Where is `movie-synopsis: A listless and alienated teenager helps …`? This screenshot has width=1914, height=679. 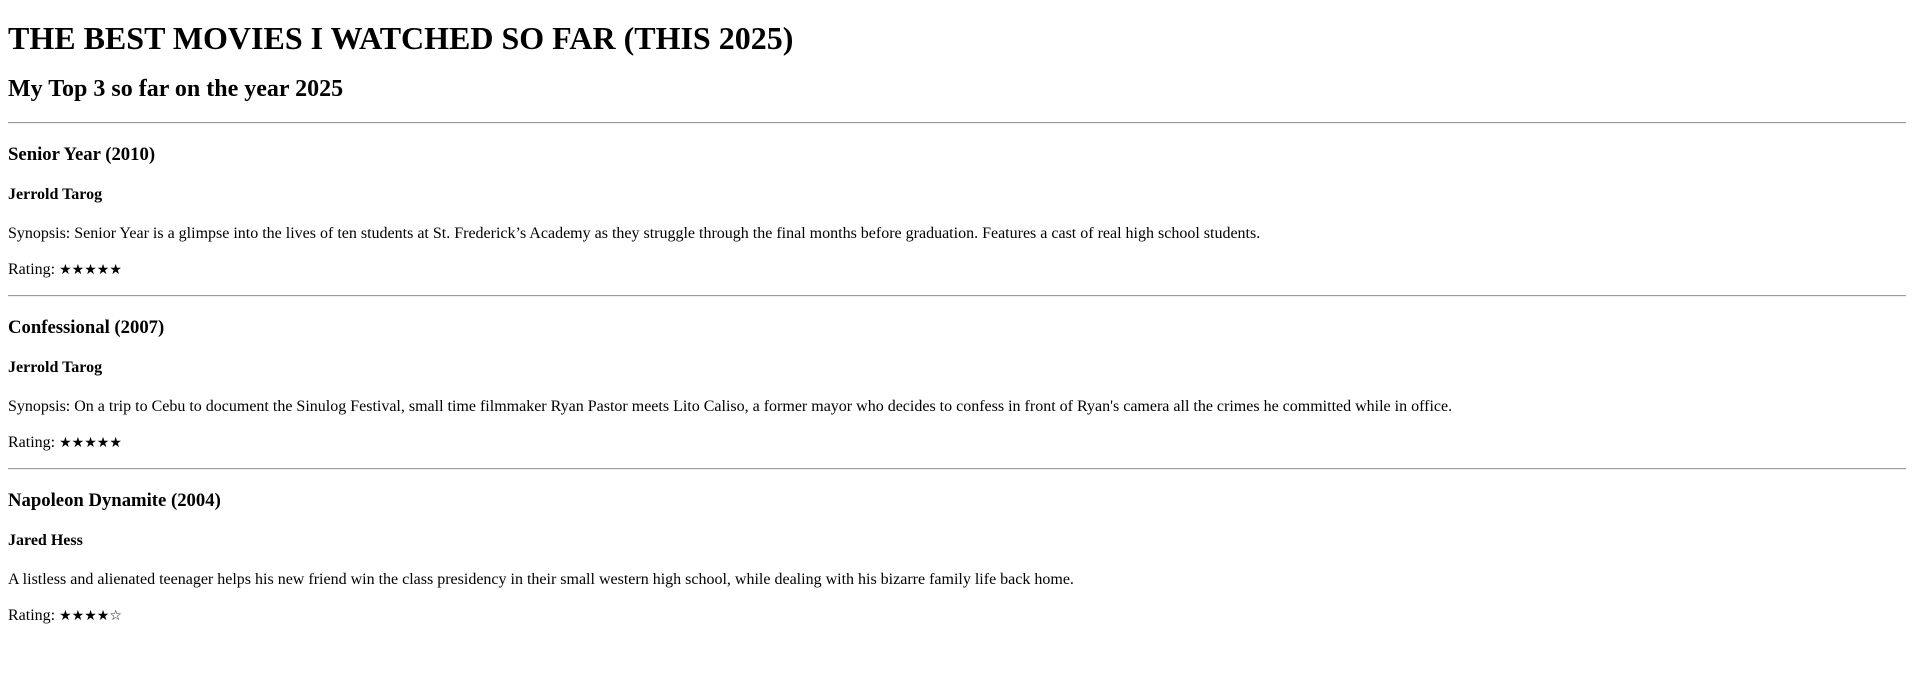
movie-synopsis: A listless and alienated teenager helps … is located at coordinates (541, 579).